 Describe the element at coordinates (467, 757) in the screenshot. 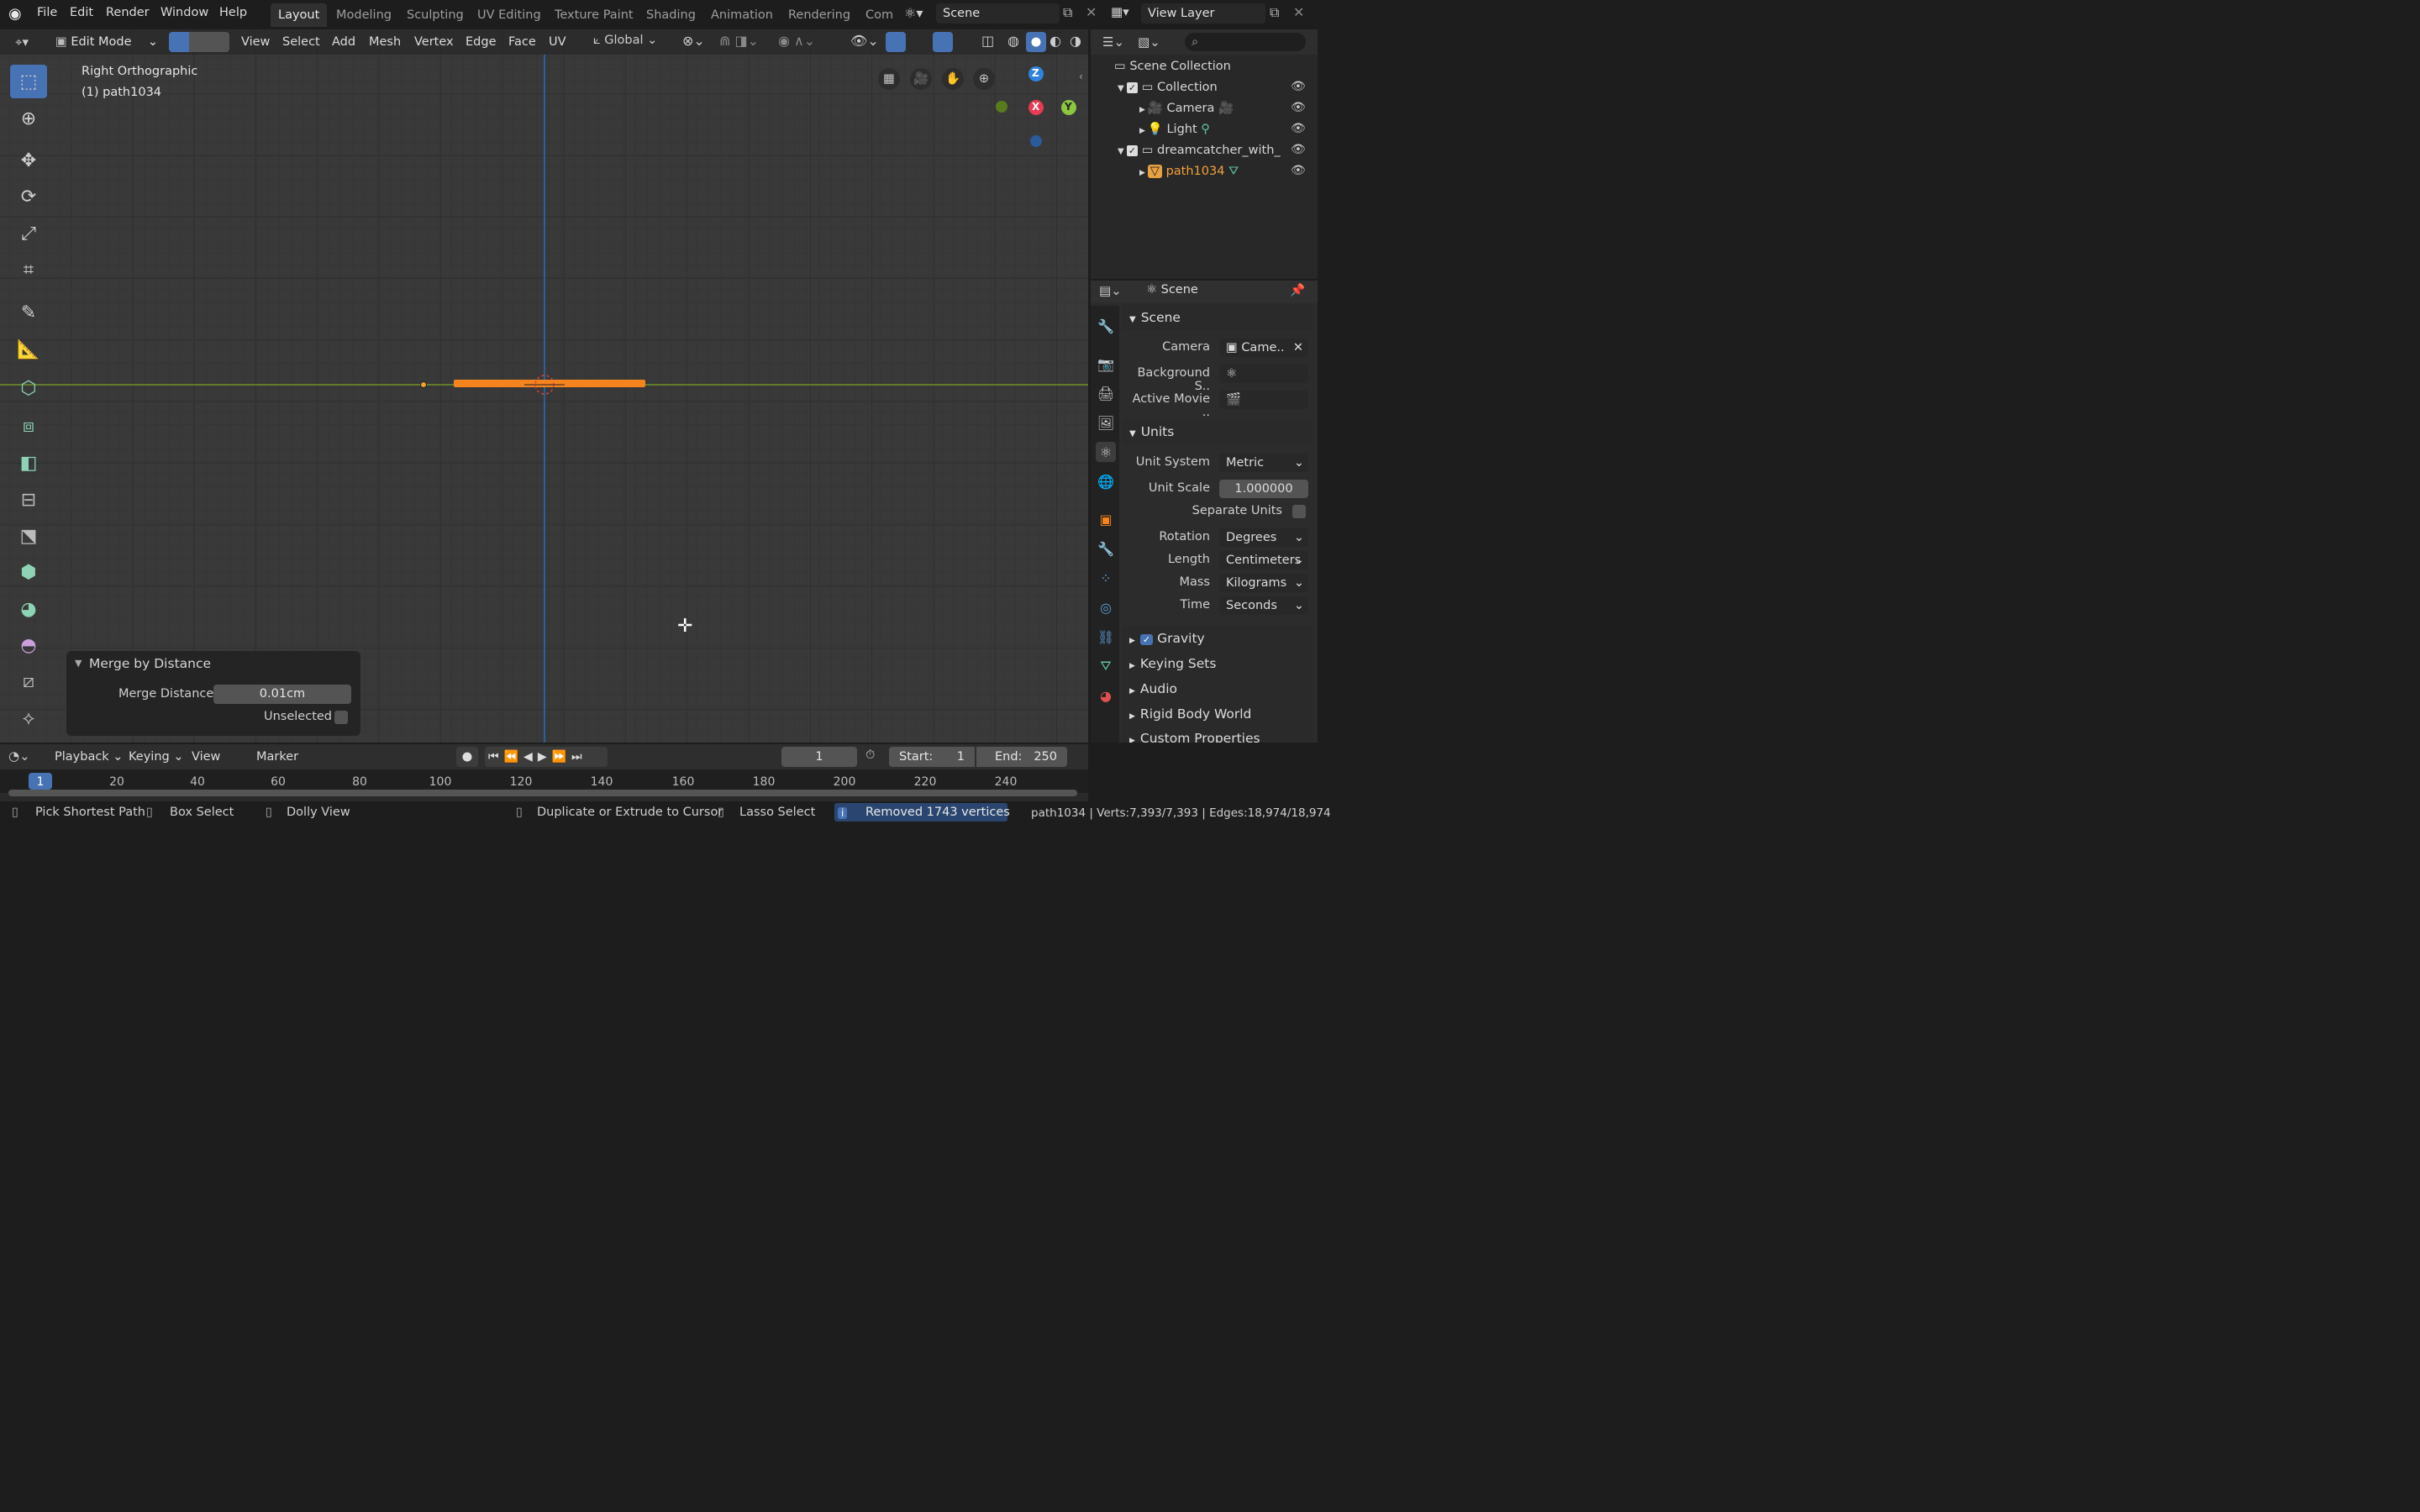

I see `record-icon: ●` at that location.